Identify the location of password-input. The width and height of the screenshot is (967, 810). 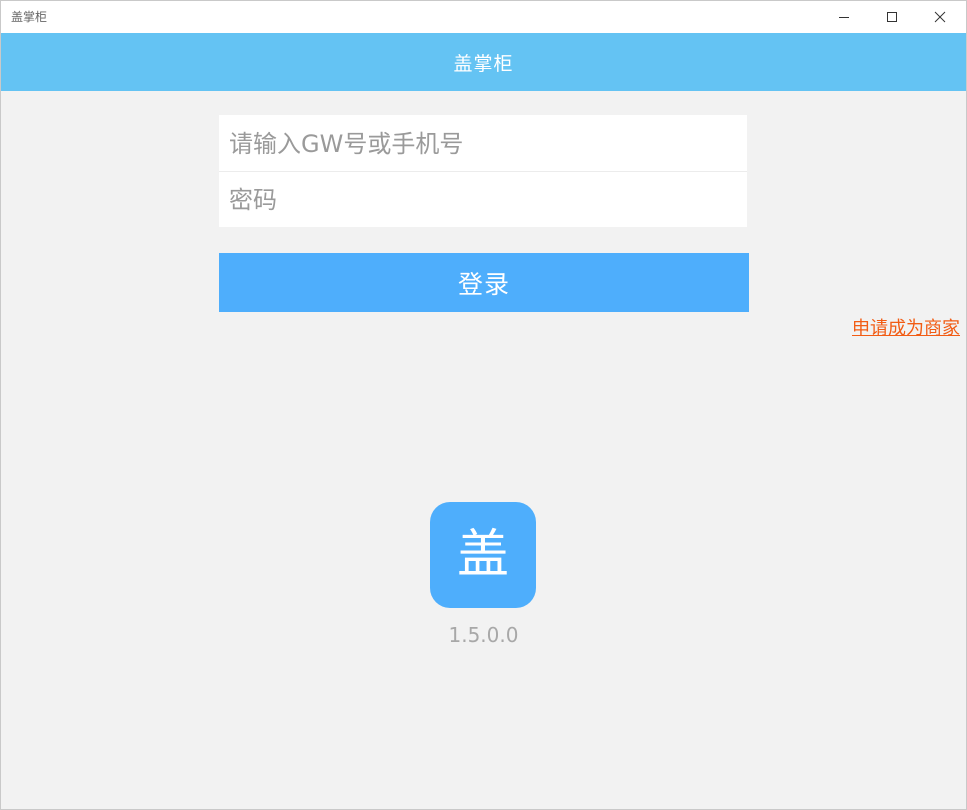
(483, 199).